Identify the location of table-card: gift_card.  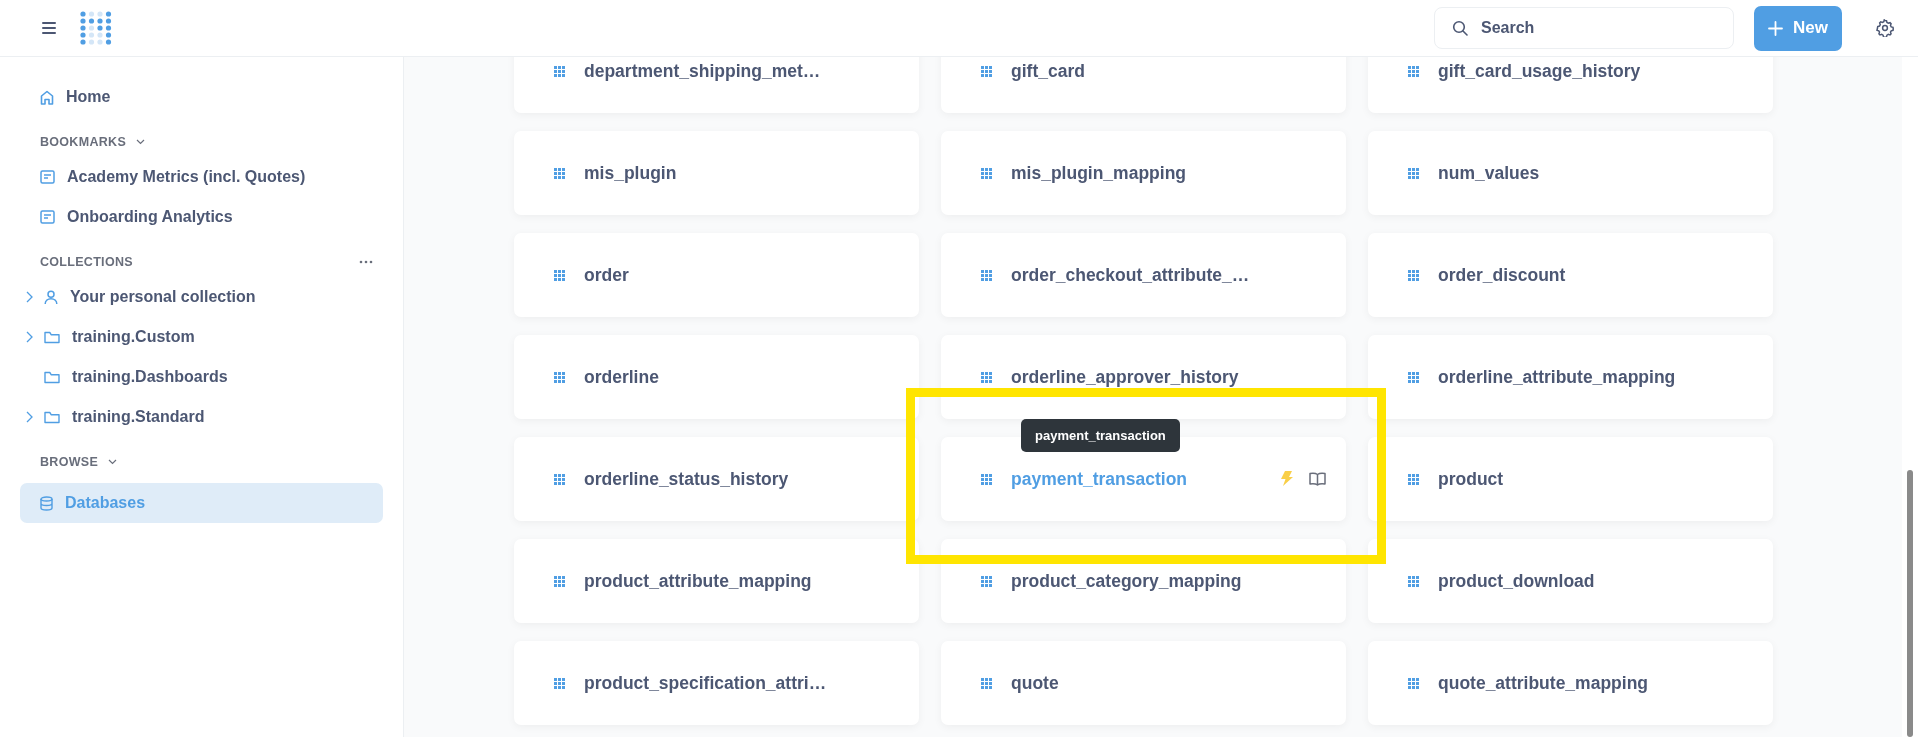
(1143, 85).